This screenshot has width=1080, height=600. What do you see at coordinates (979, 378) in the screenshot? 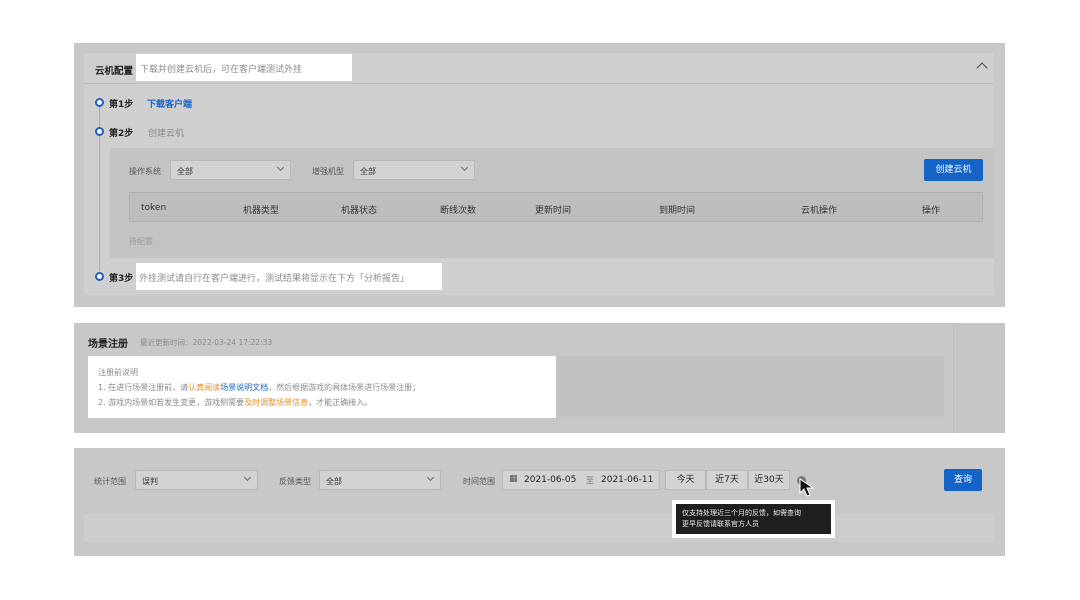
I see `scene-side-strip` at bounding box center [979, 378].